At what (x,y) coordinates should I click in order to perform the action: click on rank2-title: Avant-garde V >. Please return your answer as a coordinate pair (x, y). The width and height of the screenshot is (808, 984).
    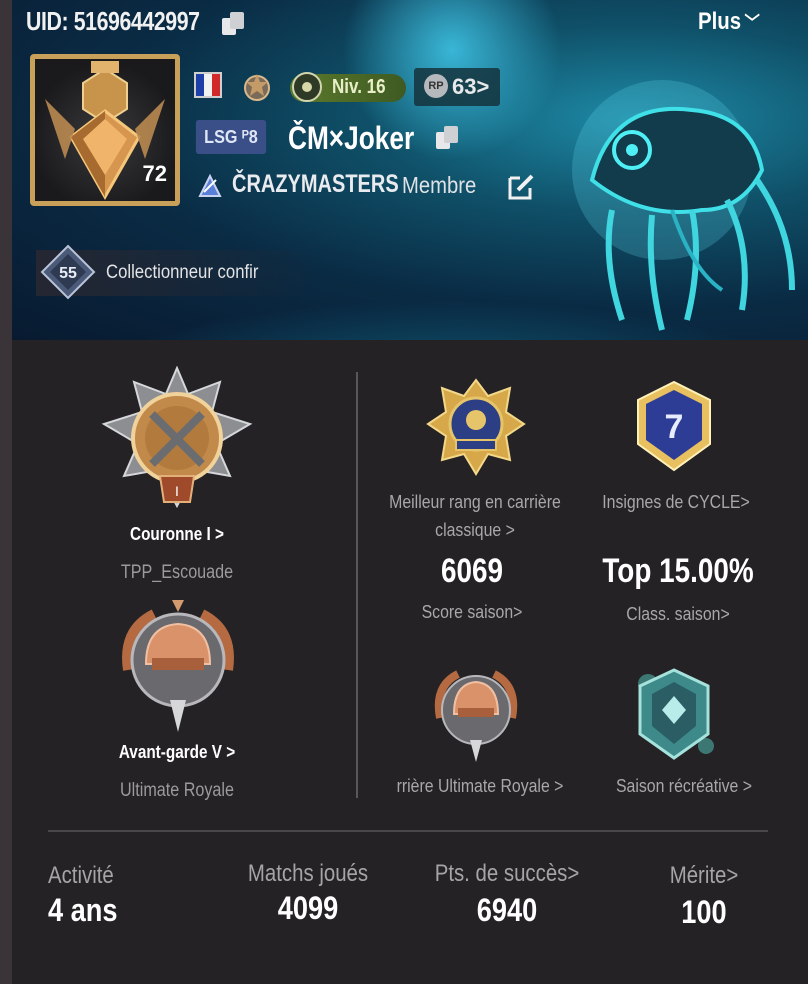
    Looking at the image, I should click on (177, 752).